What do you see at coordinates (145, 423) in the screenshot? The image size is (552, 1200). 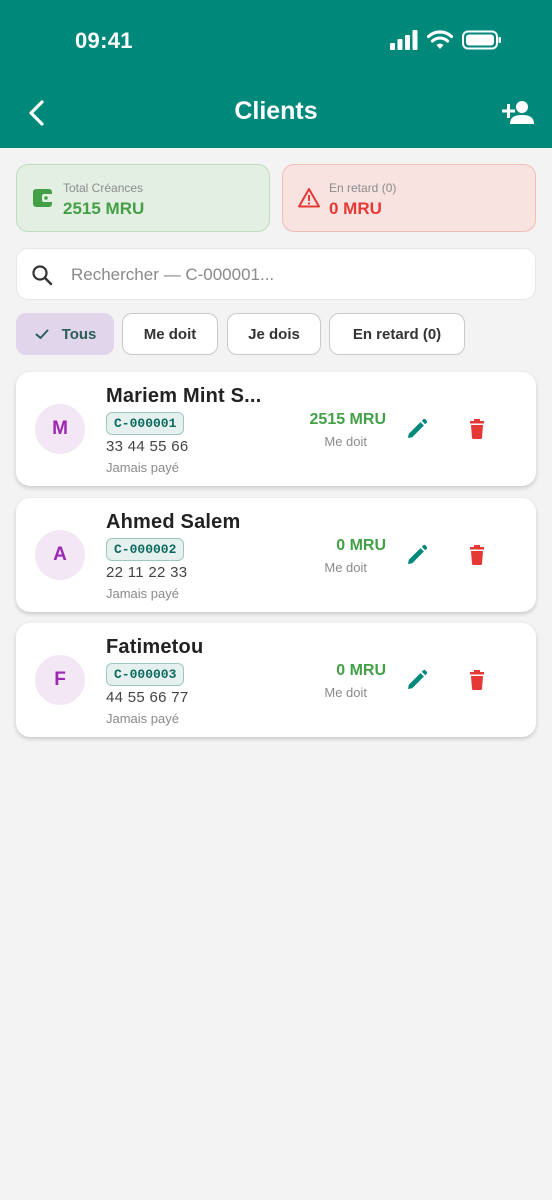 I see `client-code-badge: C-000001` at bounding box center [145, 423].